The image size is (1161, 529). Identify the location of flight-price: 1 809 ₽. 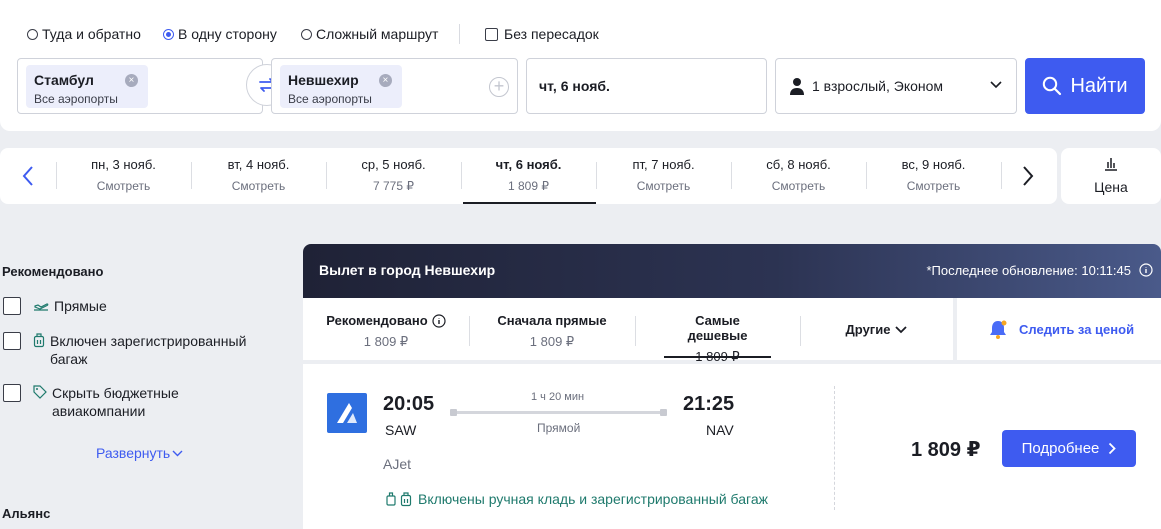
(946, 450).